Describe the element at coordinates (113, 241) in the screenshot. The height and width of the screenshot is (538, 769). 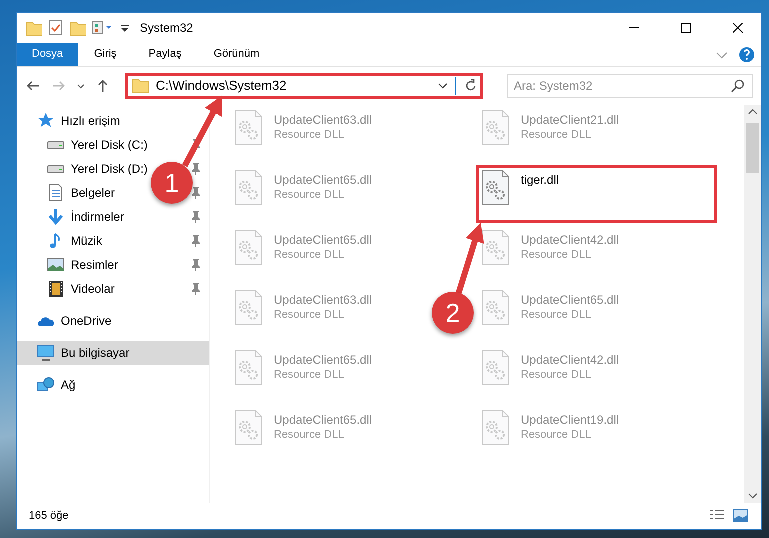
I see `sidebar-item: Müzik` at that location.